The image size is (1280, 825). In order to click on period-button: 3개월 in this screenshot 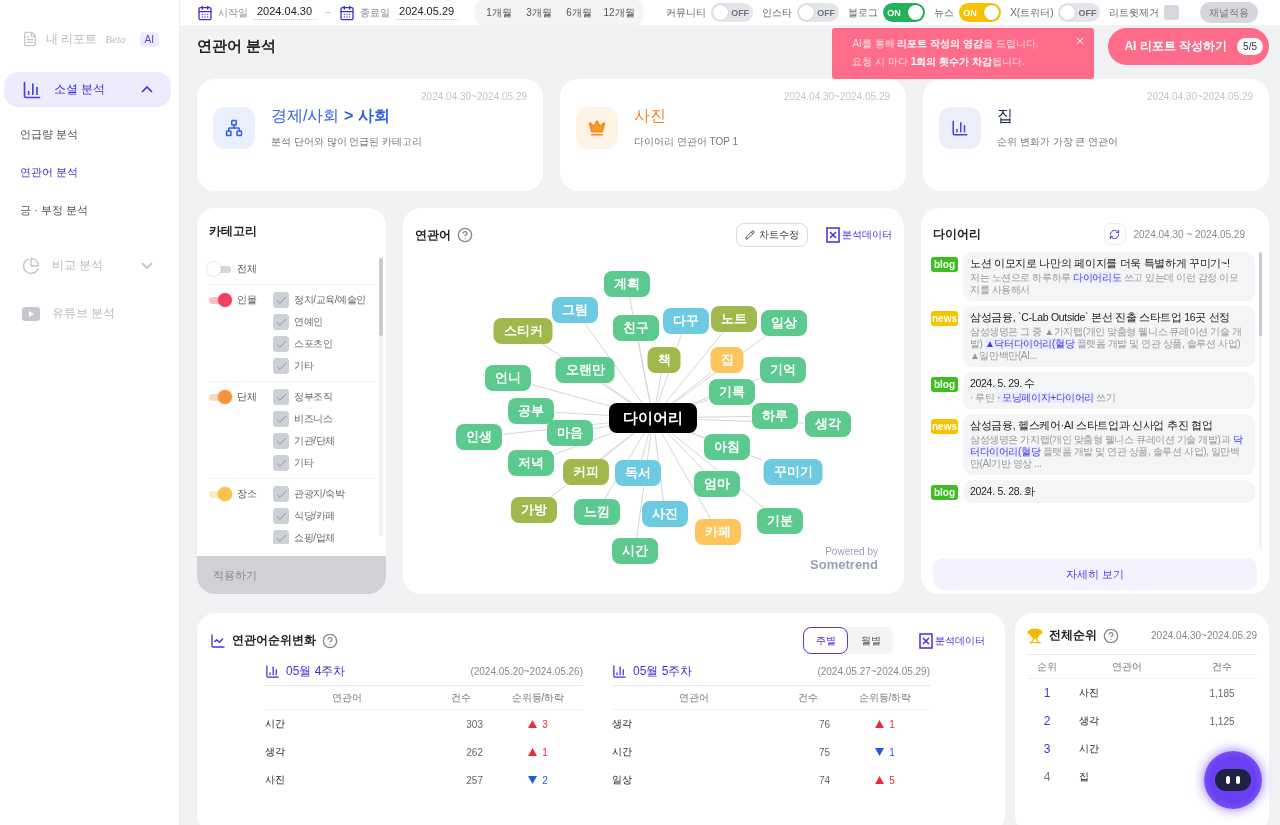, I will do `click(539, 12)`.